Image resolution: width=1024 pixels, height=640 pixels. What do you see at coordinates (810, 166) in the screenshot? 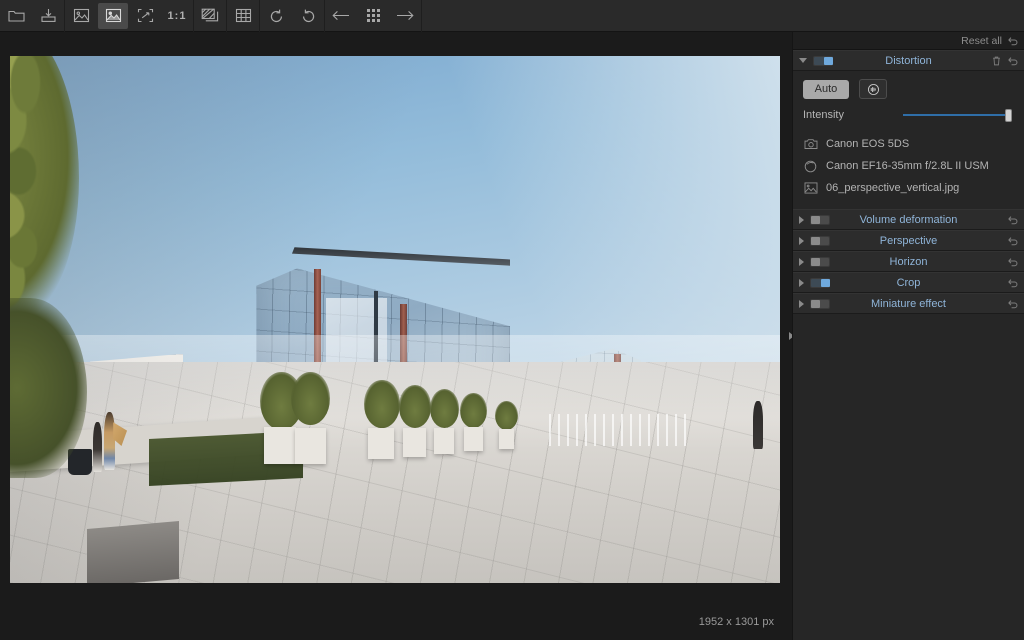
I see `lens-icon` at bounding box center [810, 166].